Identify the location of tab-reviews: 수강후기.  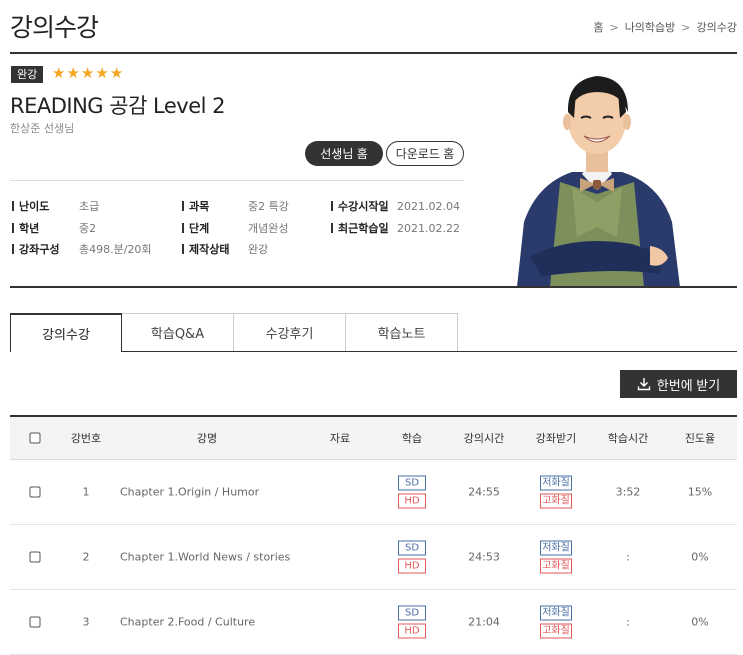
(290, 332).